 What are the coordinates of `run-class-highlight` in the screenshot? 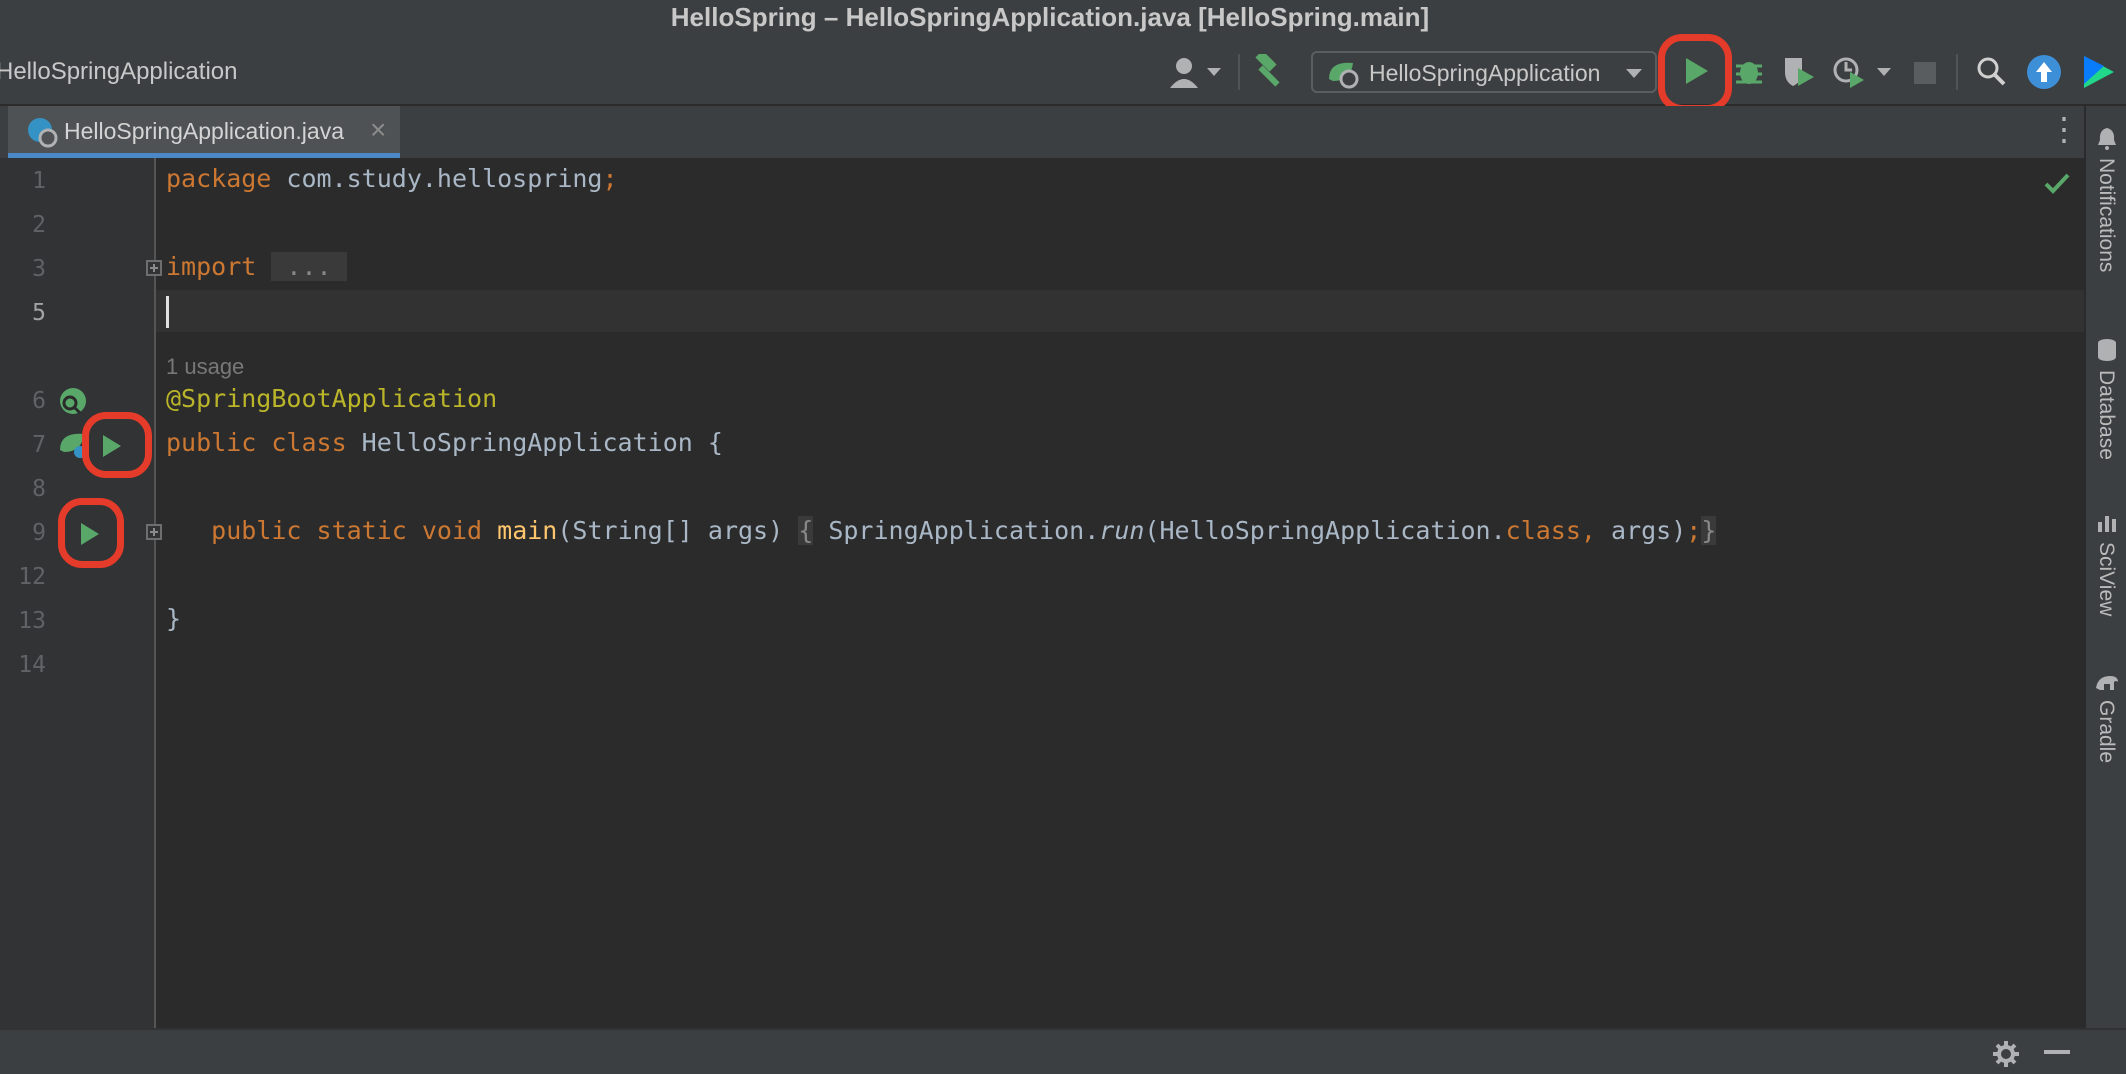 It's located at (117, 445).